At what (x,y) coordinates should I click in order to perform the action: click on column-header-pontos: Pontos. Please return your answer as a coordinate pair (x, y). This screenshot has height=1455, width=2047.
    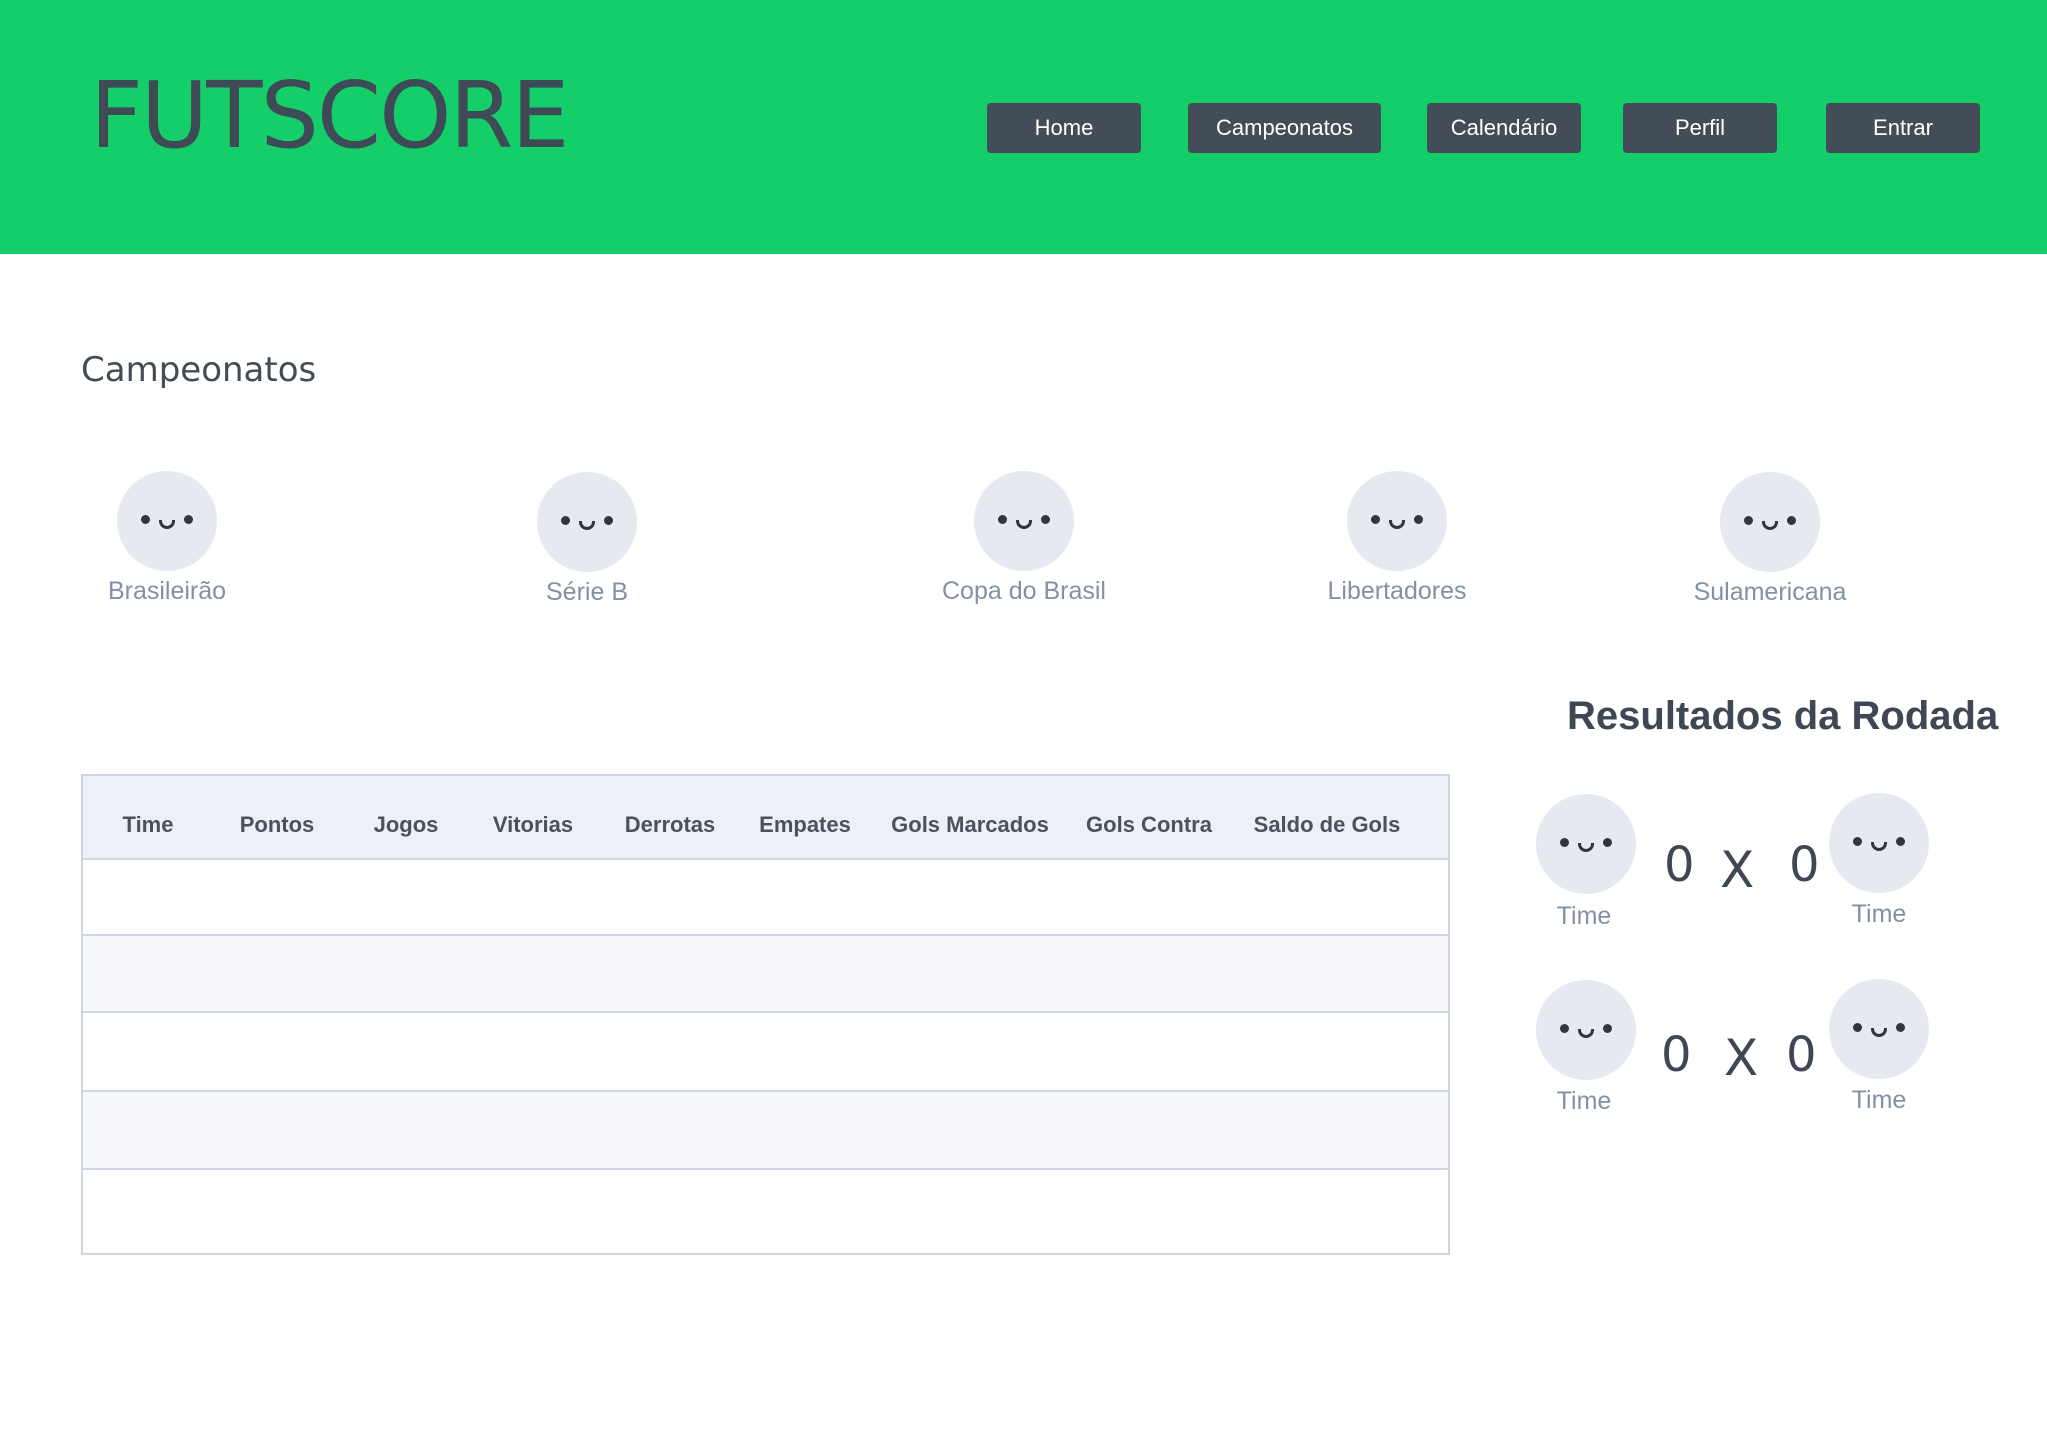
    Looking at the image, I should click on (277, 825).